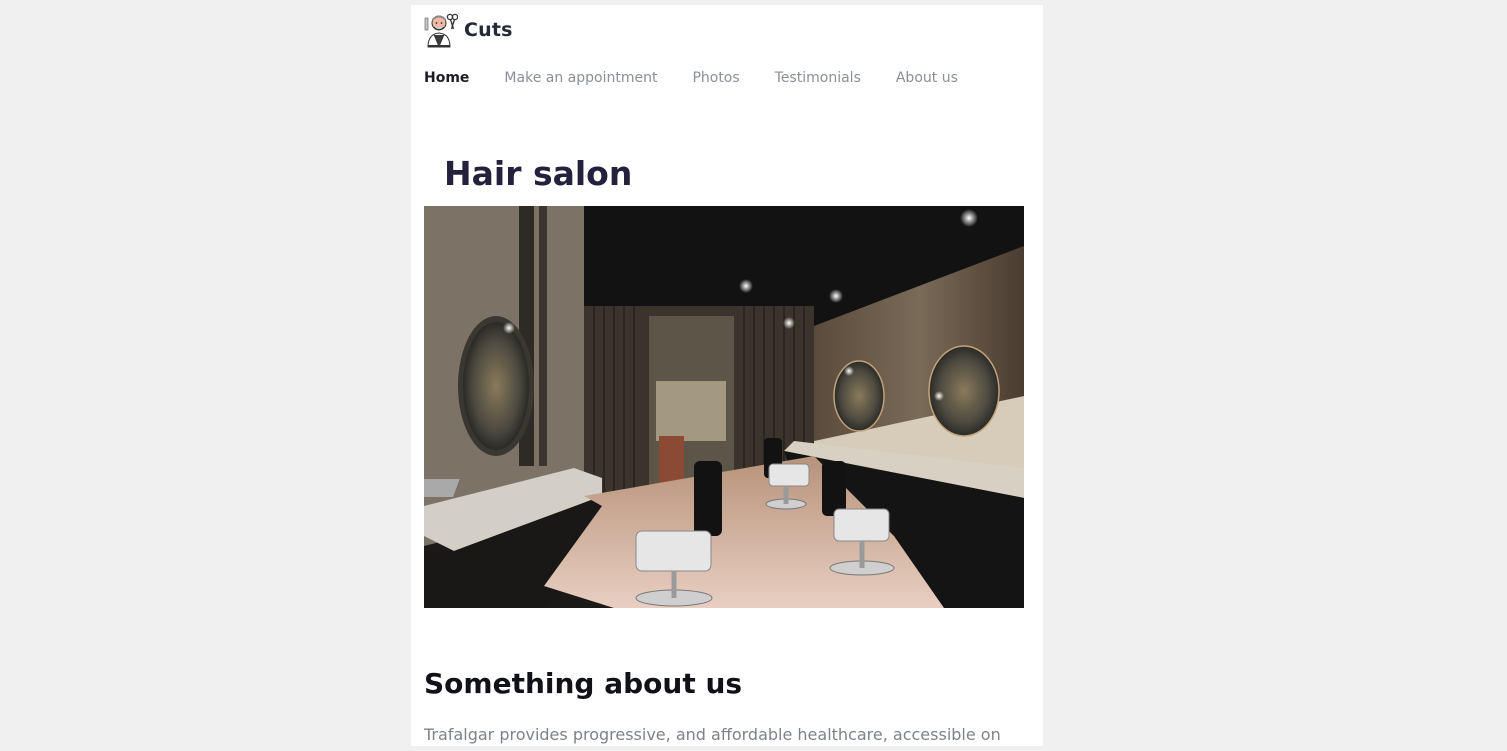 Image resolution: width=1507 pixels, height=751 pixels. Describe the element at coordinates (583, 683) in the screenshot. I see `about-section-title: Something about us` at that location.